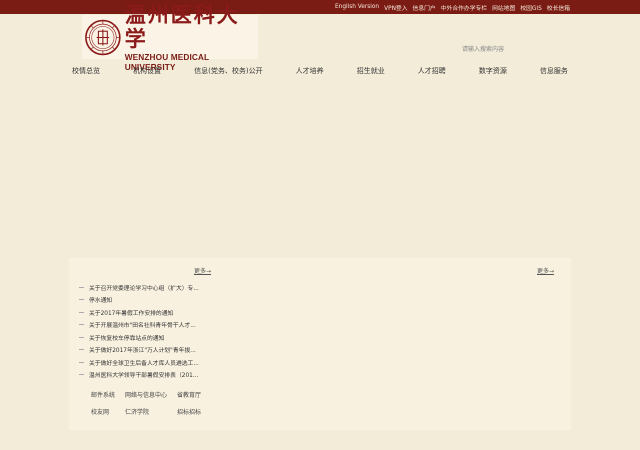 Image resolution: width=640 pixels, height=450 pixels. What do you see at coordinates (103, 37) in the screenshot?
I see `university-seal-icon` at bounding box center [103, 37].